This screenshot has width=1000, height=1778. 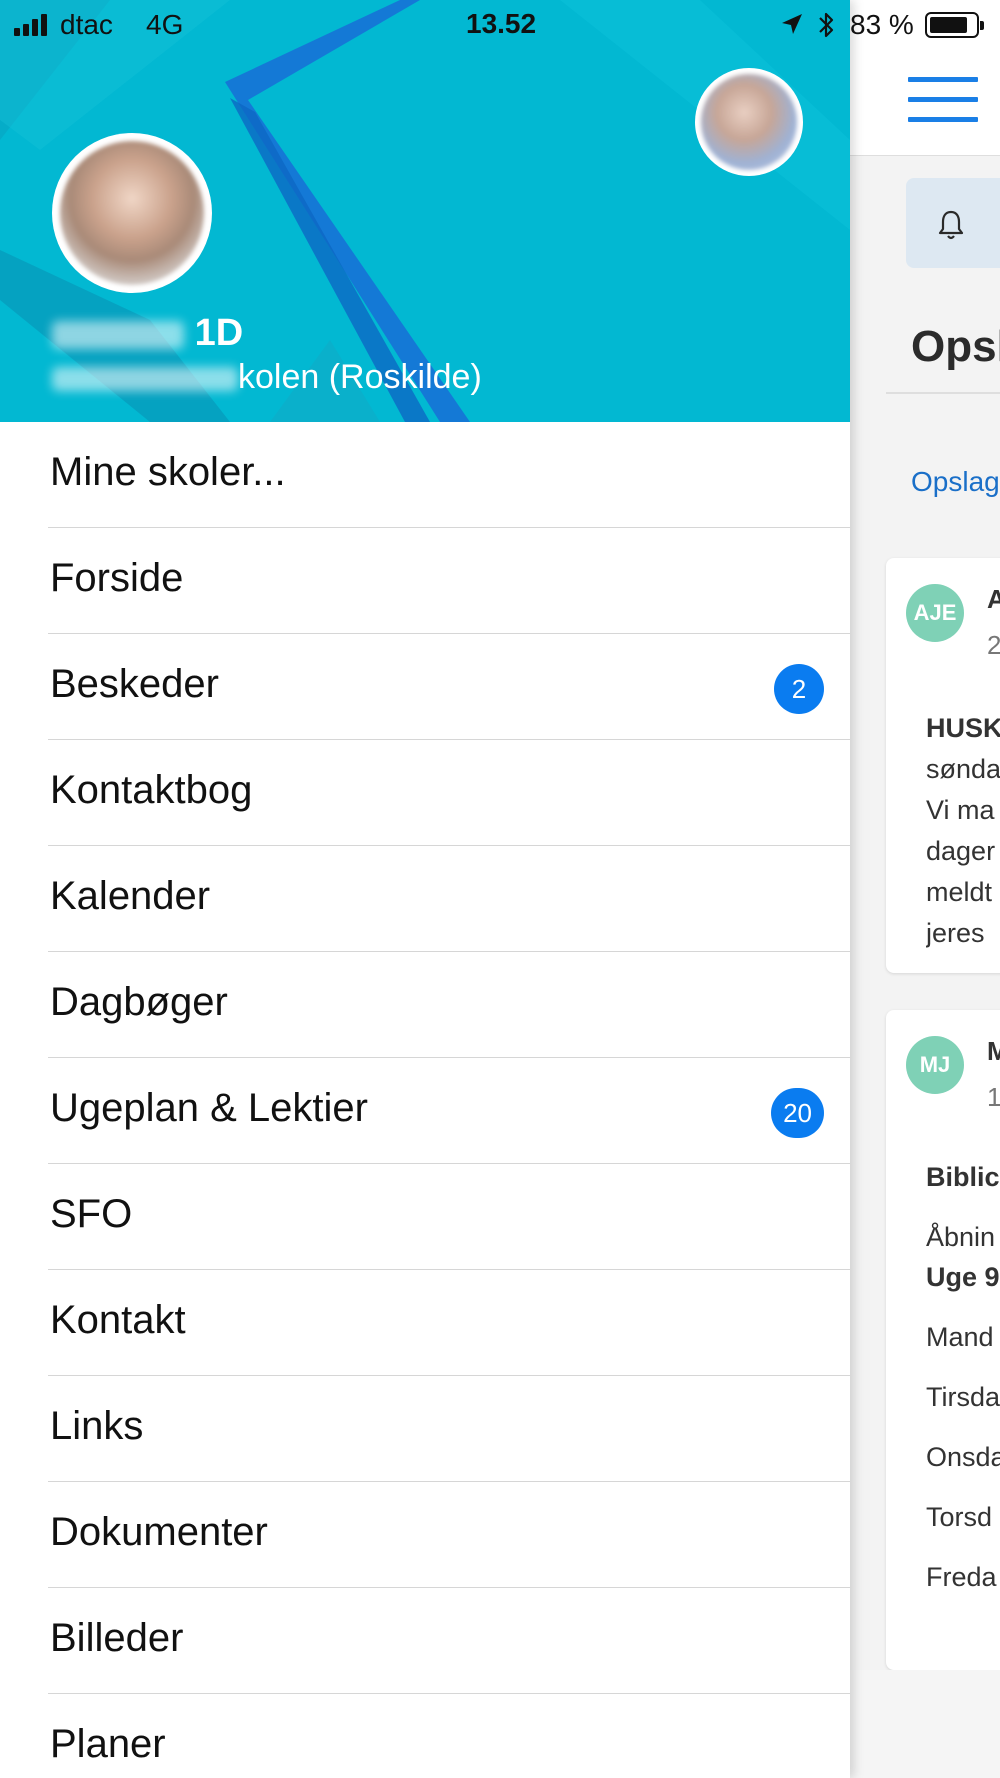 What do you see at coordinates (91, 1214) in the screenshot?
I see `menu-item-label: SFO` at bounding box center [91, 1214].